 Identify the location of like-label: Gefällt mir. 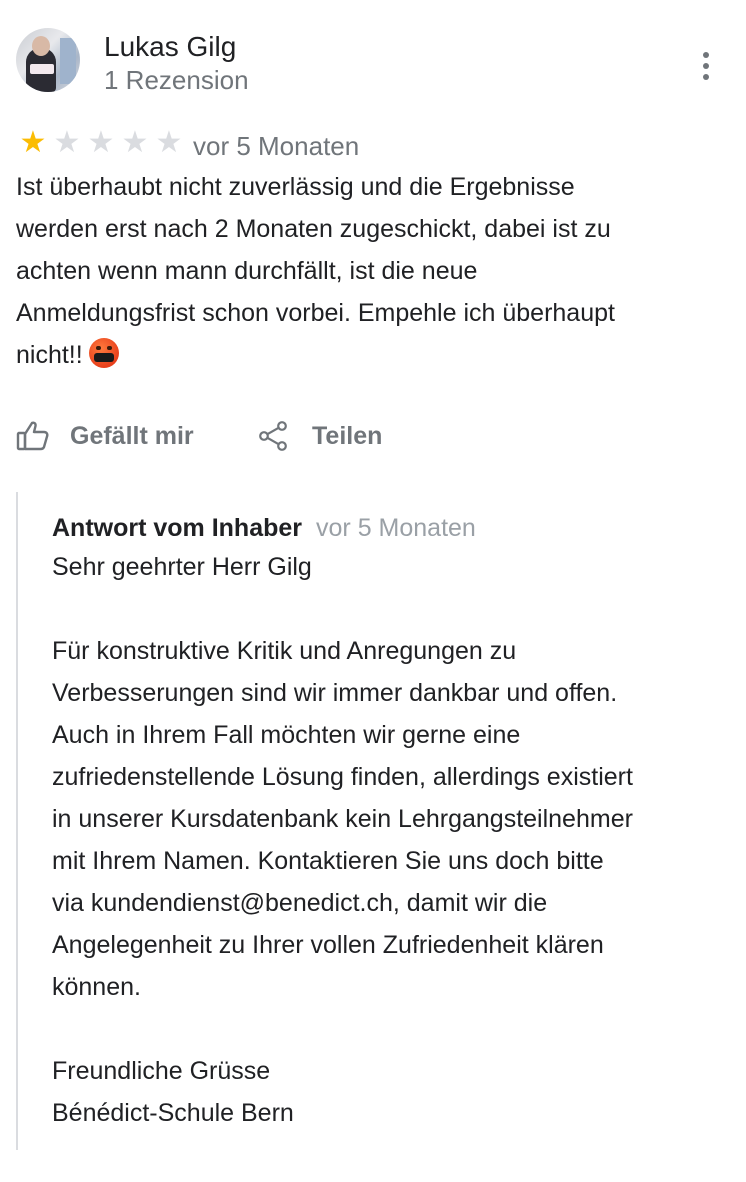
(132, 436).